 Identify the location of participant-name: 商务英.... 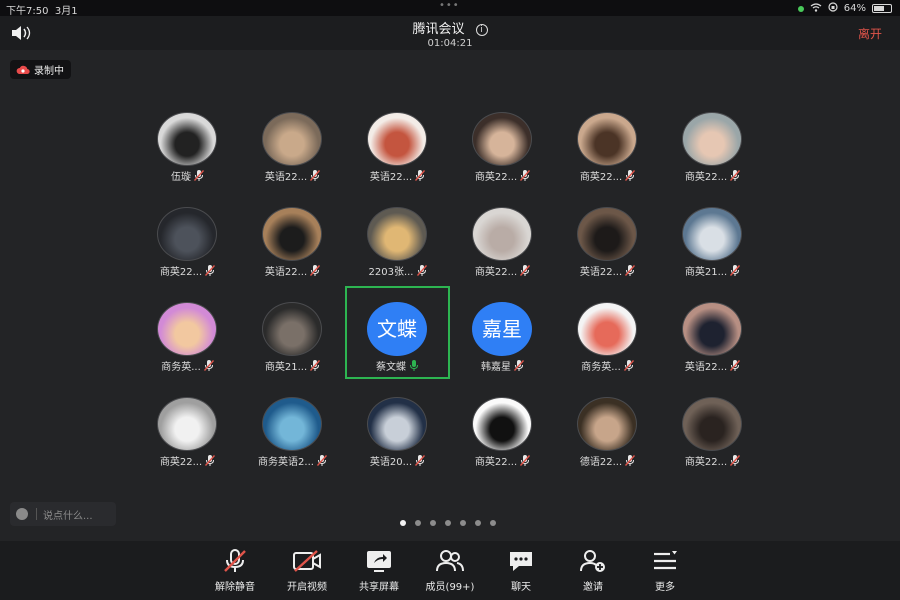
(181, 367).